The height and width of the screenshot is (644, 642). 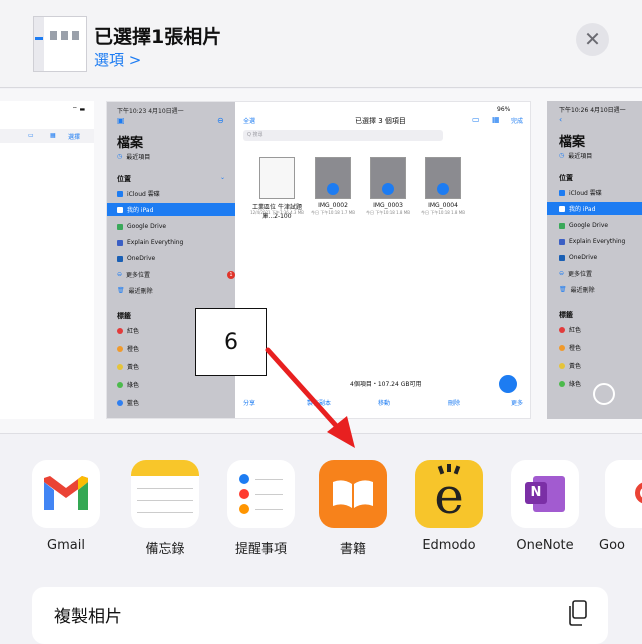 I want to click on app-gmail: Gmail, so click(x=66, y=506).